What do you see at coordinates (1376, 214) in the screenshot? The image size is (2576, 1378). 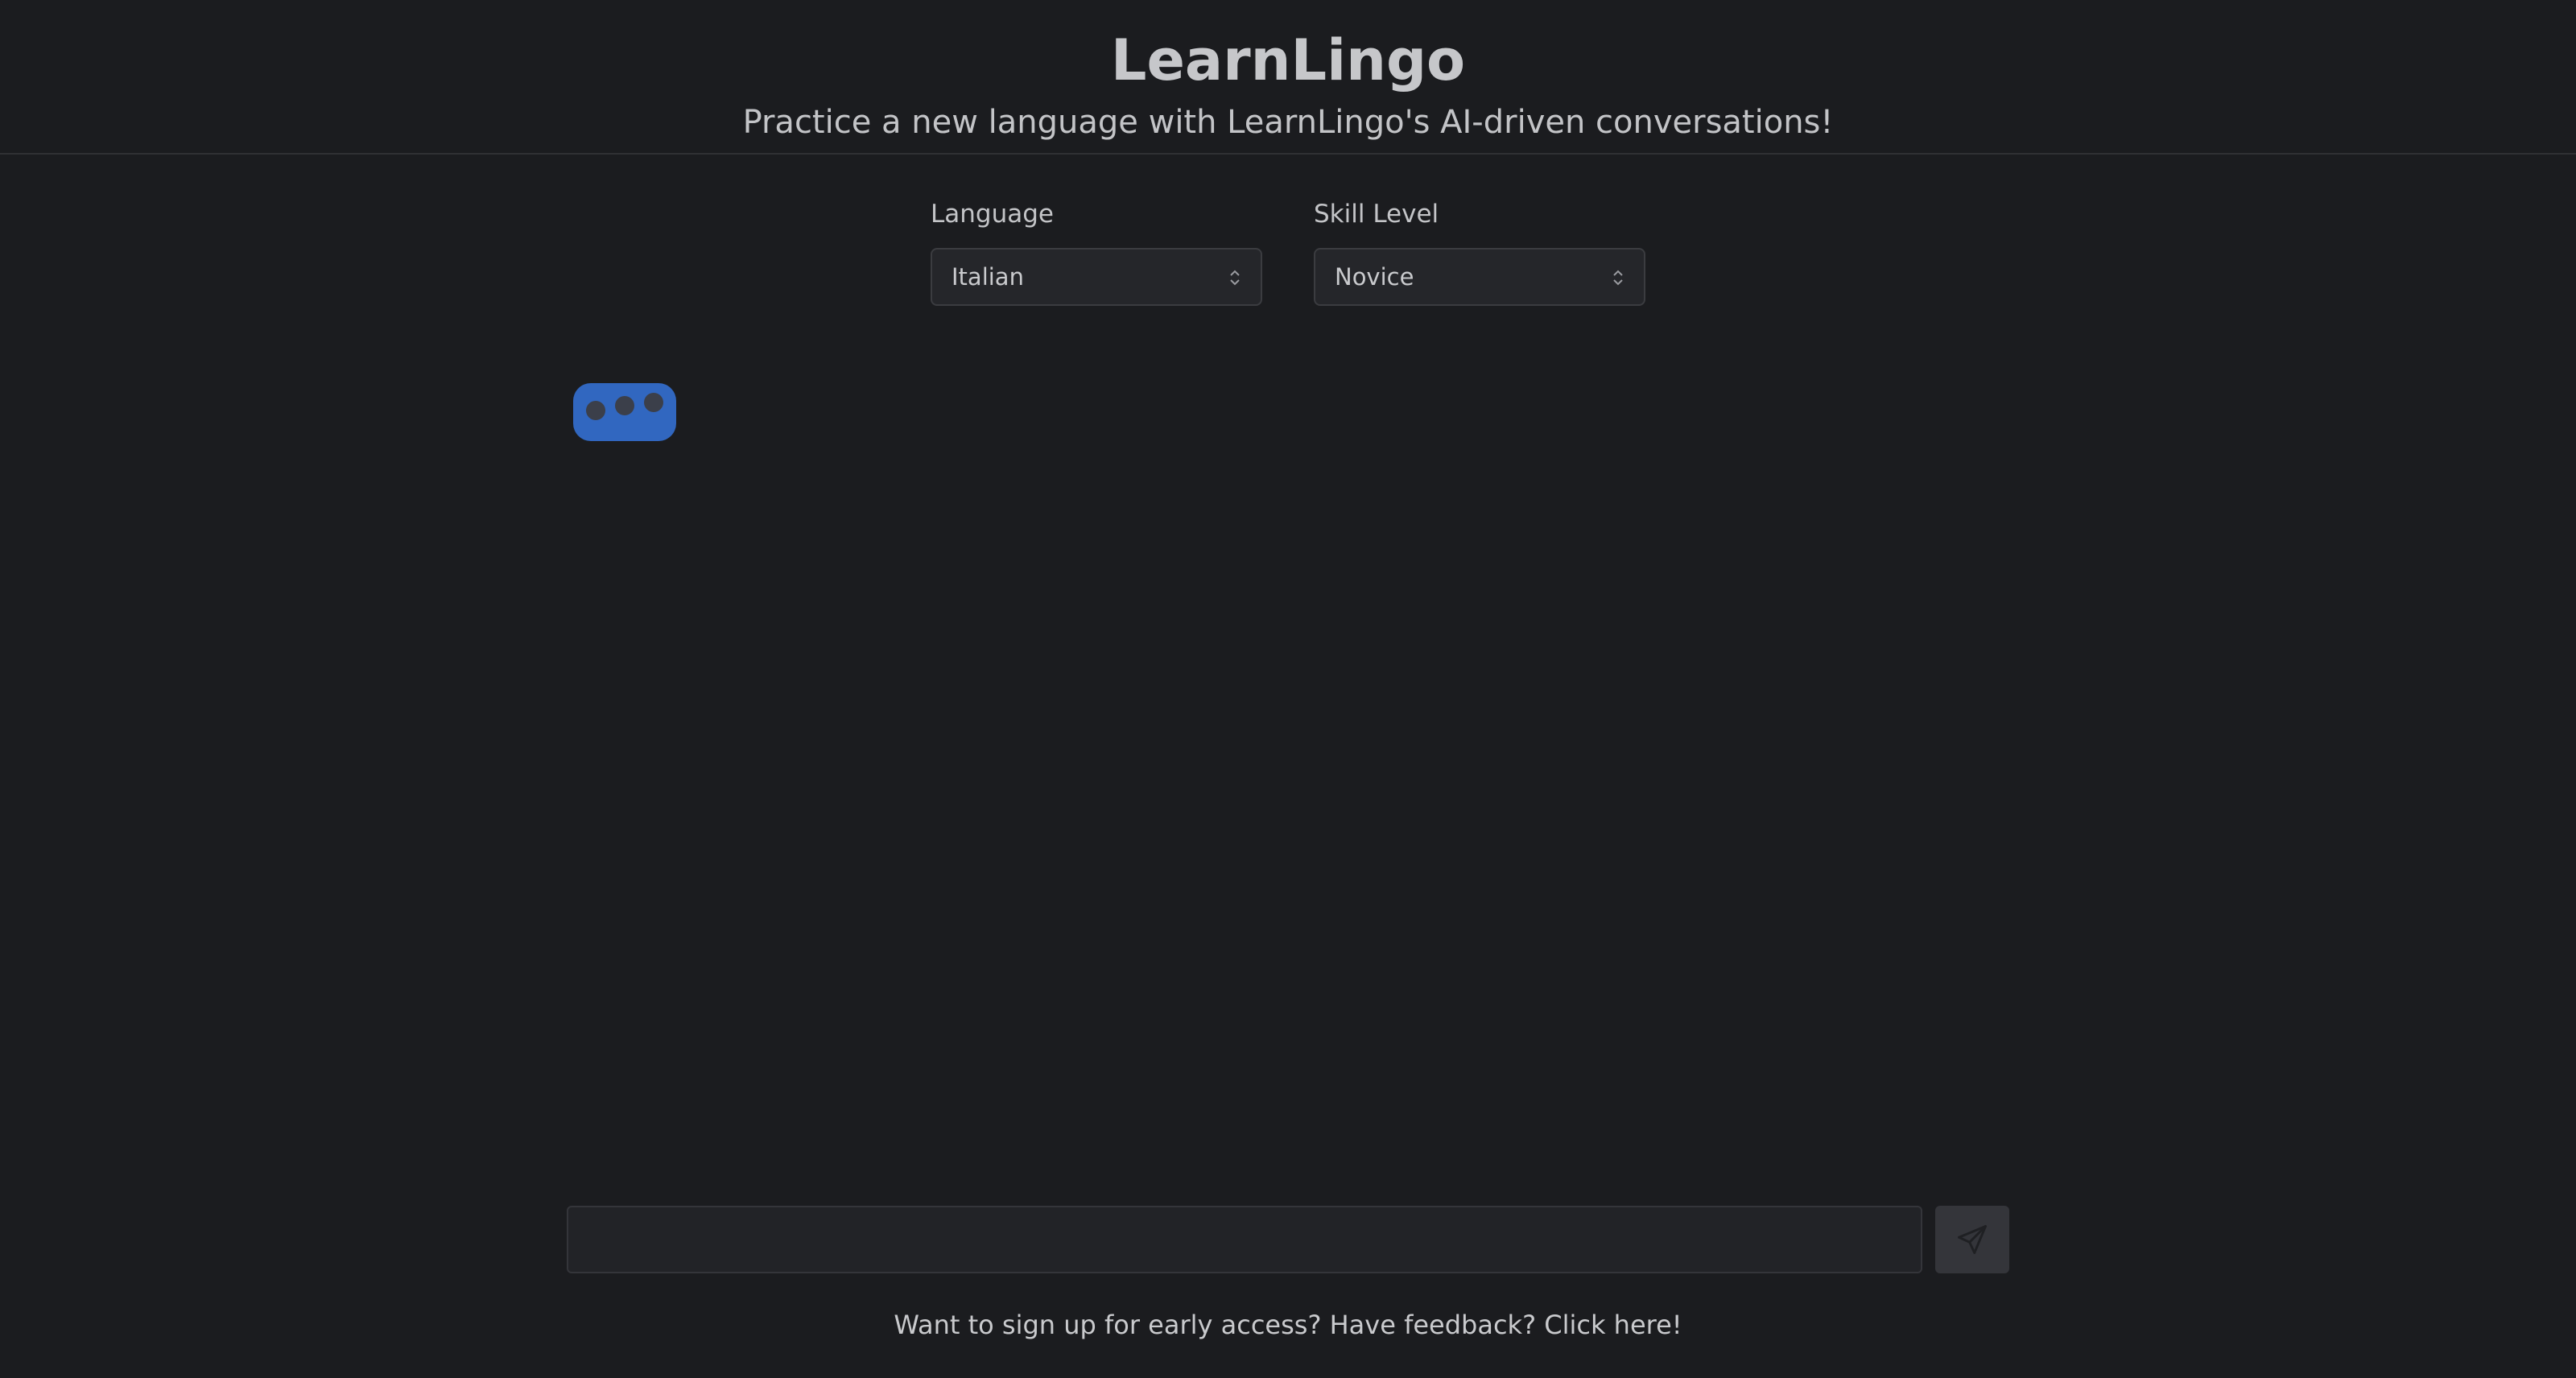 I see `skill-level-label: Skill Level` at bounding box center [1376, 214].